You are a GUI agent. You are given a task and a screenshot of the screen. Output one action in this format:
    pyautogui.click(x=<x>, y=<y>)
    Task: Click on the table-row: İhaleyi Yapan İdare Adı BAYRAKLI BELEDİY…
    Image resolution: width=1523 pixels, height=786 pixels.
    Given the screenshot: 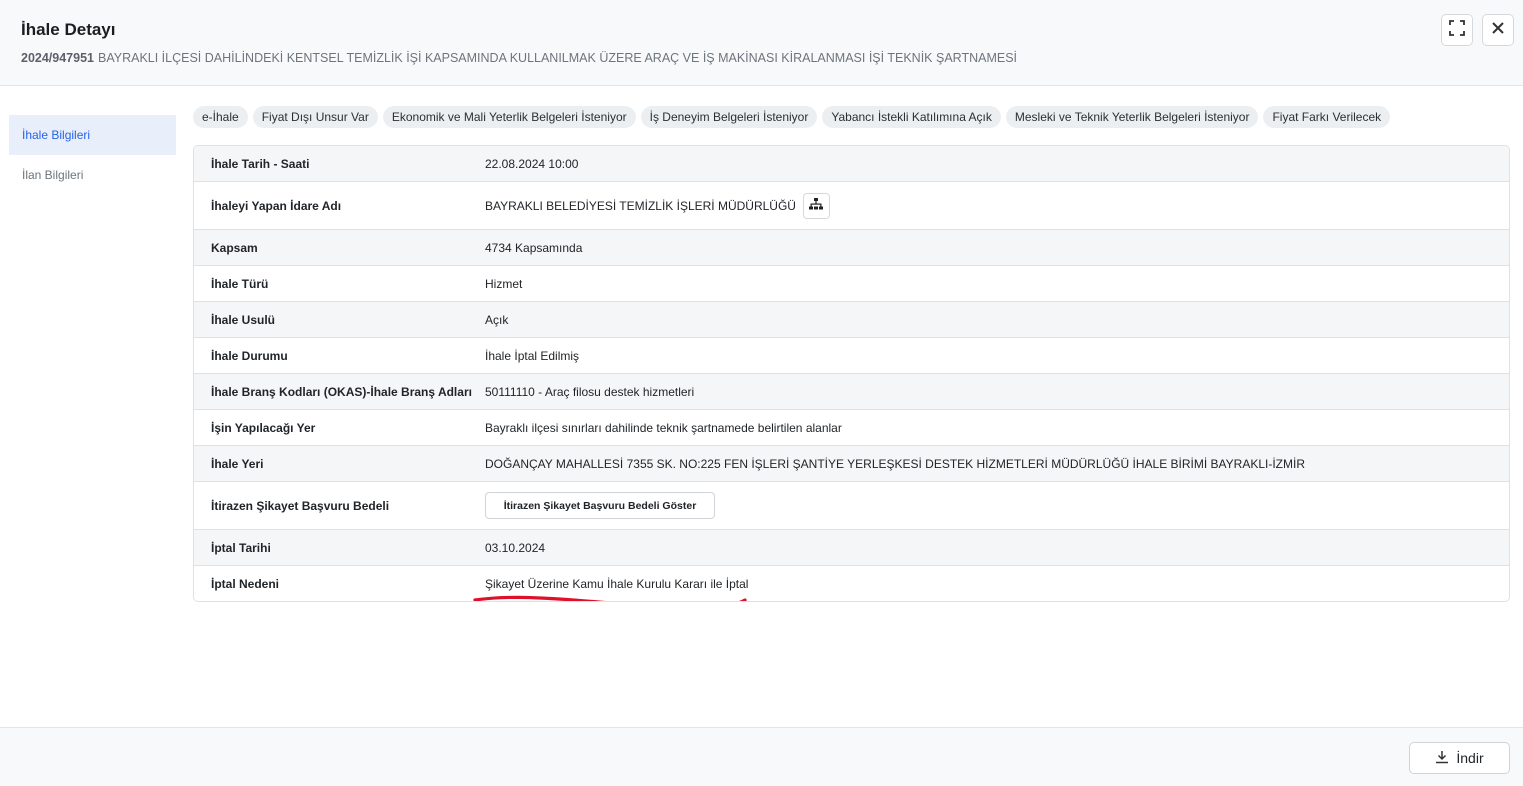 What is the action you would take?
    pyautogui.click(x=851, y=206)
    